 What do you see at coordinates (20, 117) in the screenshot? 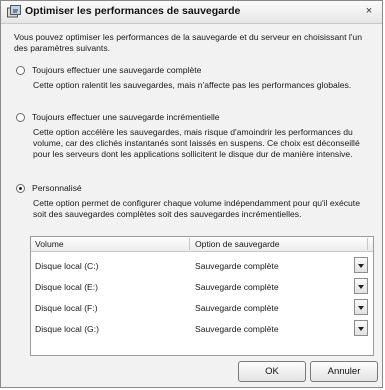
I see `radio-incremental-backup` at bounding box center [20, 117].